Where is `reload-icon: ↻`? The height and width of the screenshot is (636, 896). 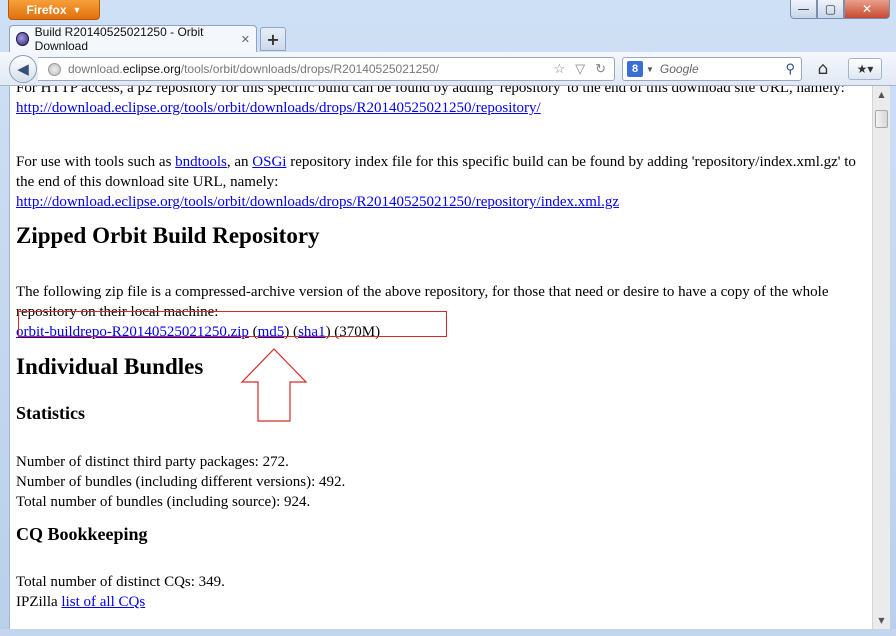
reload-icon: ↻ is located at coordinates (600, 69).